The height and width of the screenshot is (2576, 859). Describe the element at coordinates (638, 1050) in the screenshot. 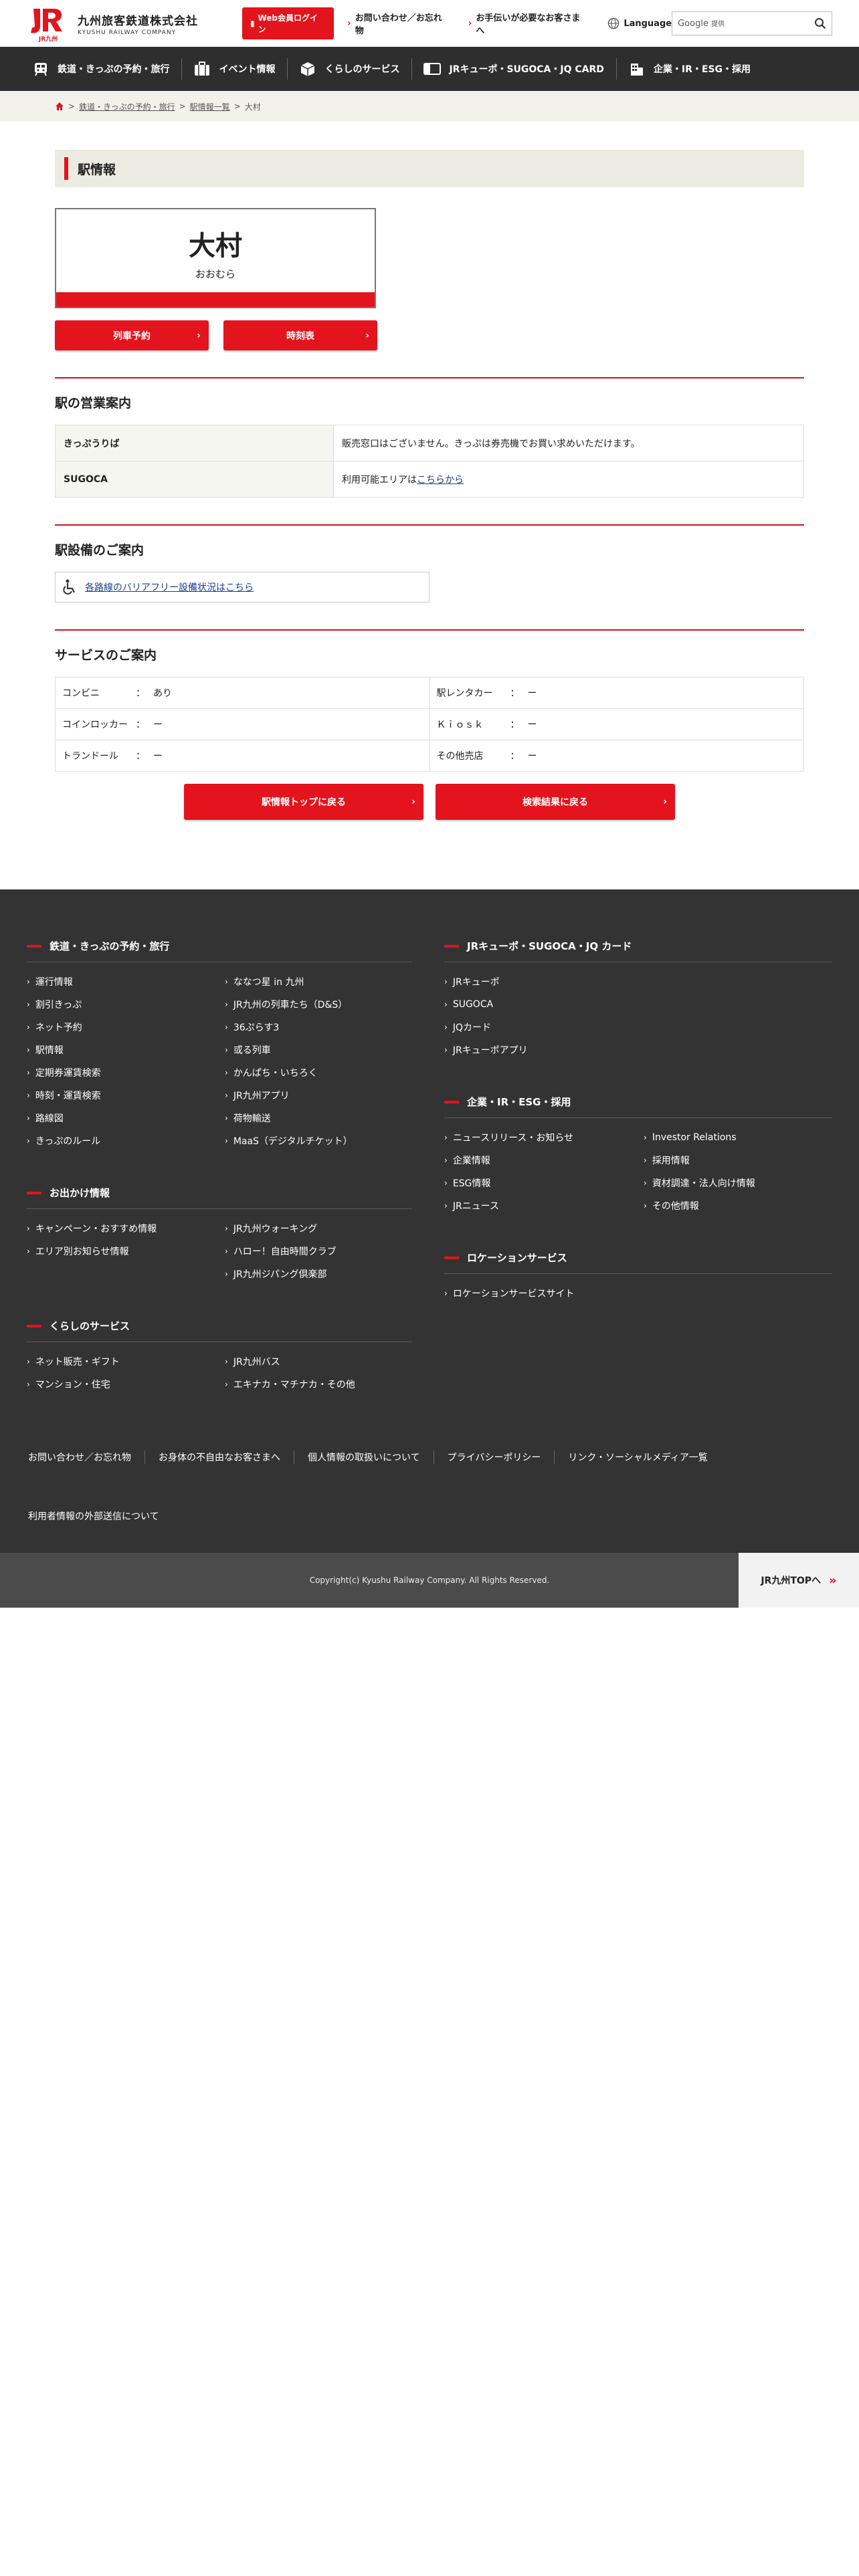

I see `footer-card-link: › JRキューポアプリ` at that location.